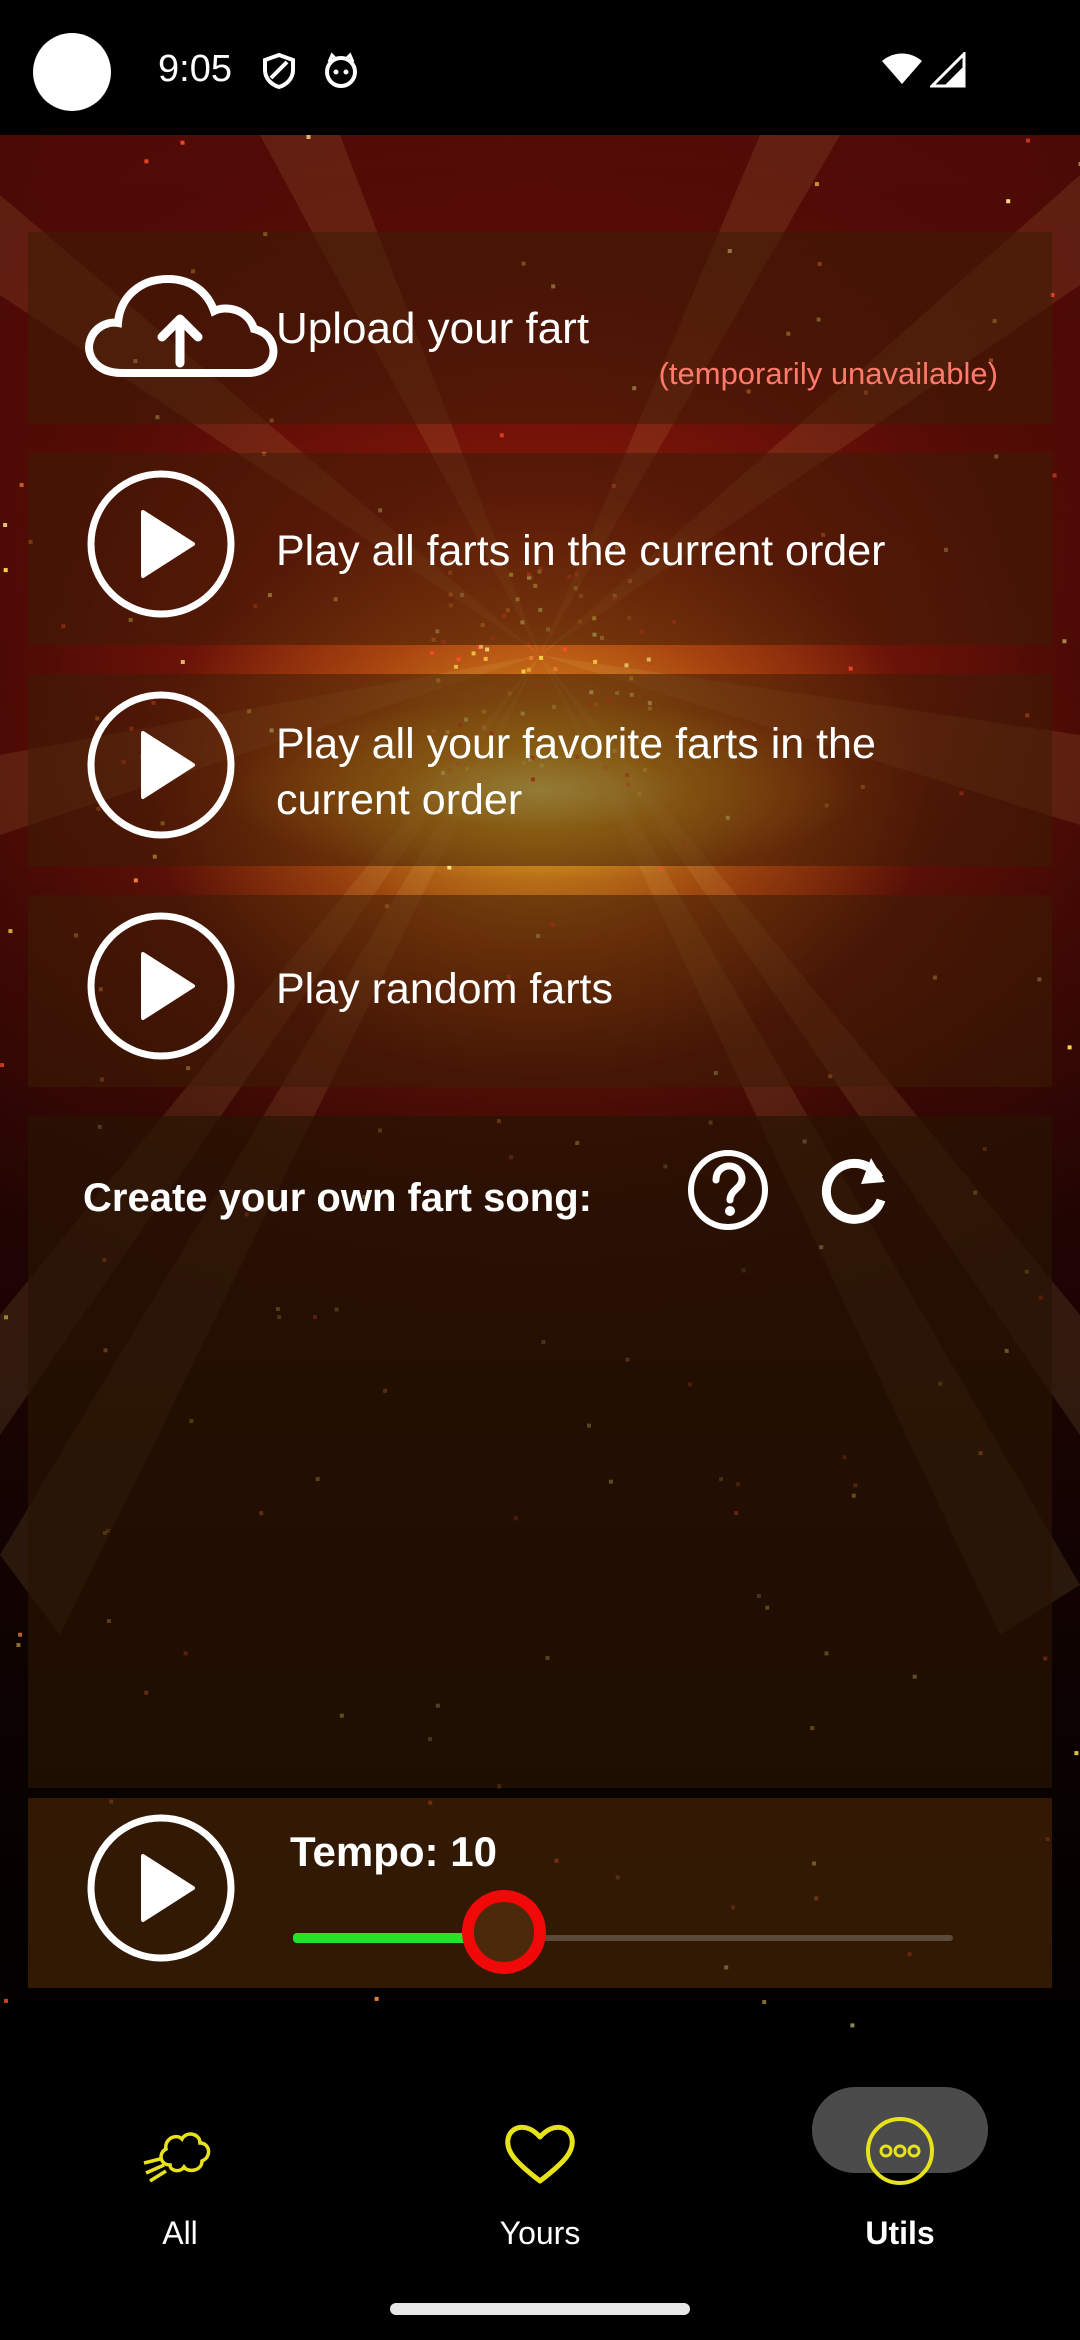 The width and height of the screenshot is (1080, 2340). Describe the element at coordinates (399, 800) in the screenshot. I see `play-favorites-label-line2: current order` at that location.